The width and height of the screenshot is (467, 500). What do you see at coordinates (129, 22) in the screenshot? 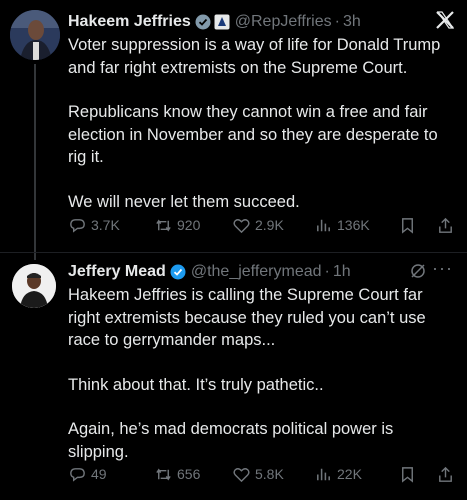
I see `author-name: Hakeem Jeffries` at bounding box center [129, 22].